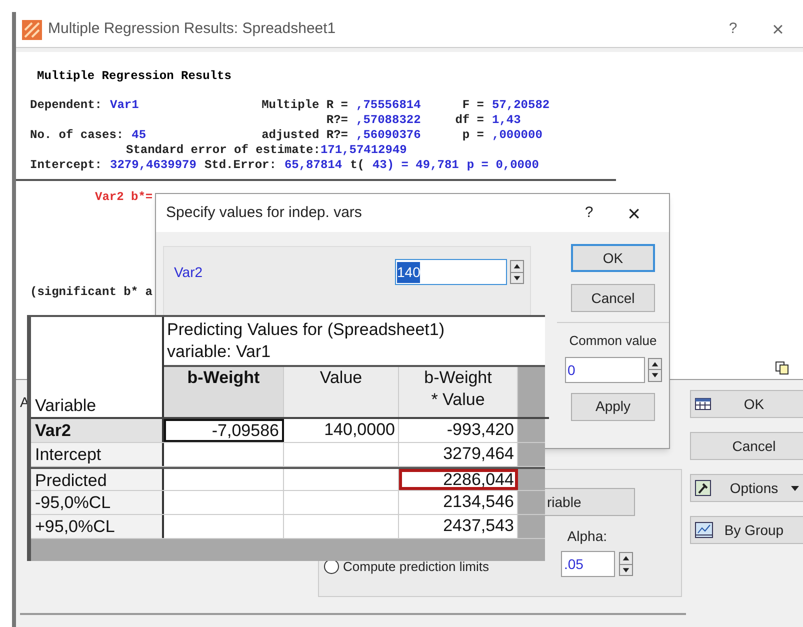 The width and height of the screenshot is (803, 627). Describe the element at coordinates (626, 564) in the screenshot. I see `alpha-spinner` at that location.